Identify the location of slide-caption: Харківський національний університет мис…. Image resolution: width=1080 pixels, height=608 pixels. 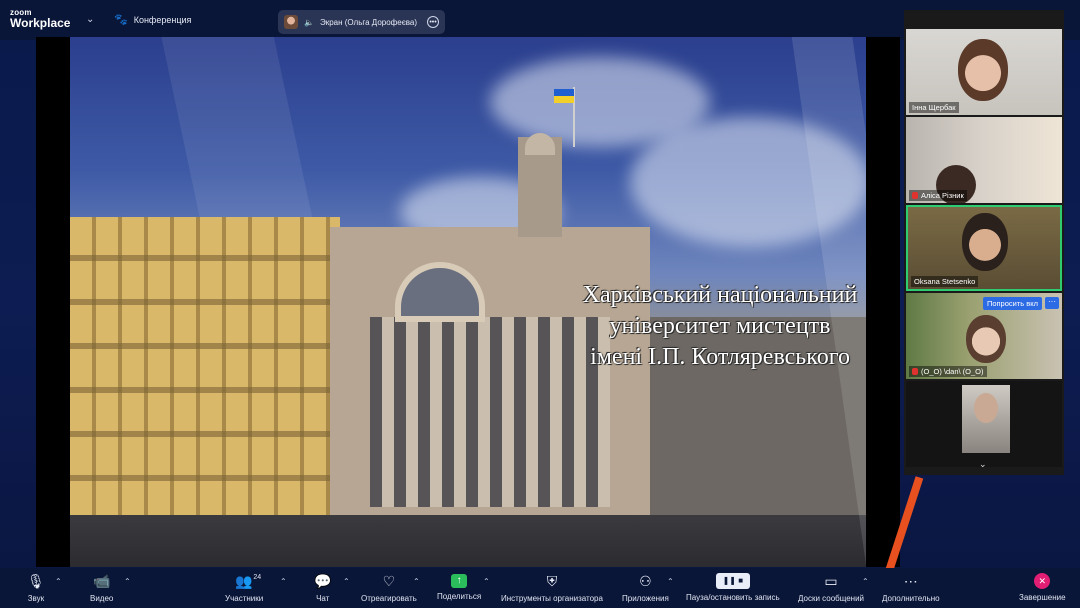
(703, 326).